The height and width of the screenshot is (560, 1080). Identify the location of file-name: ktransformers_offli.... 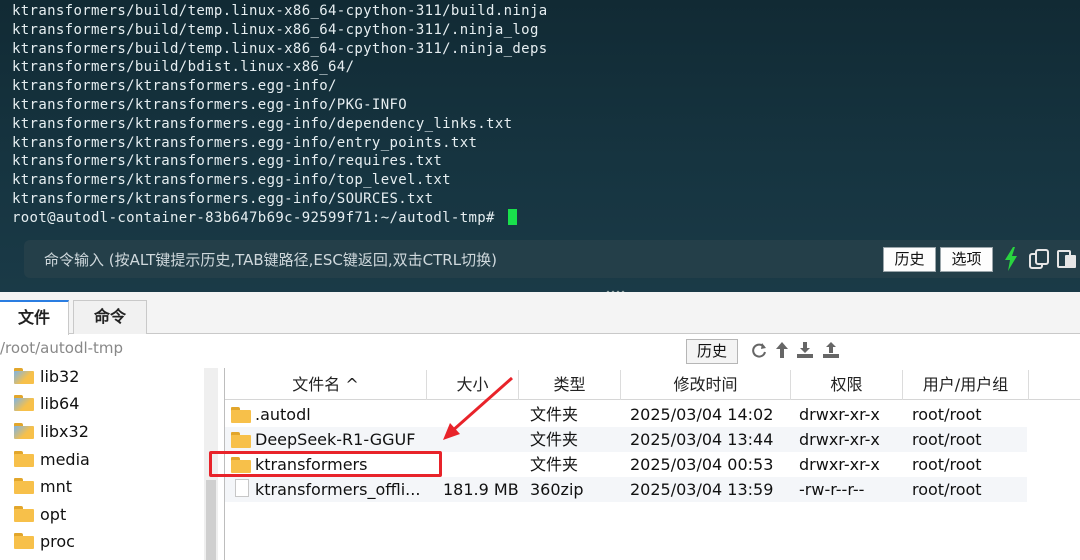
(338, 489).